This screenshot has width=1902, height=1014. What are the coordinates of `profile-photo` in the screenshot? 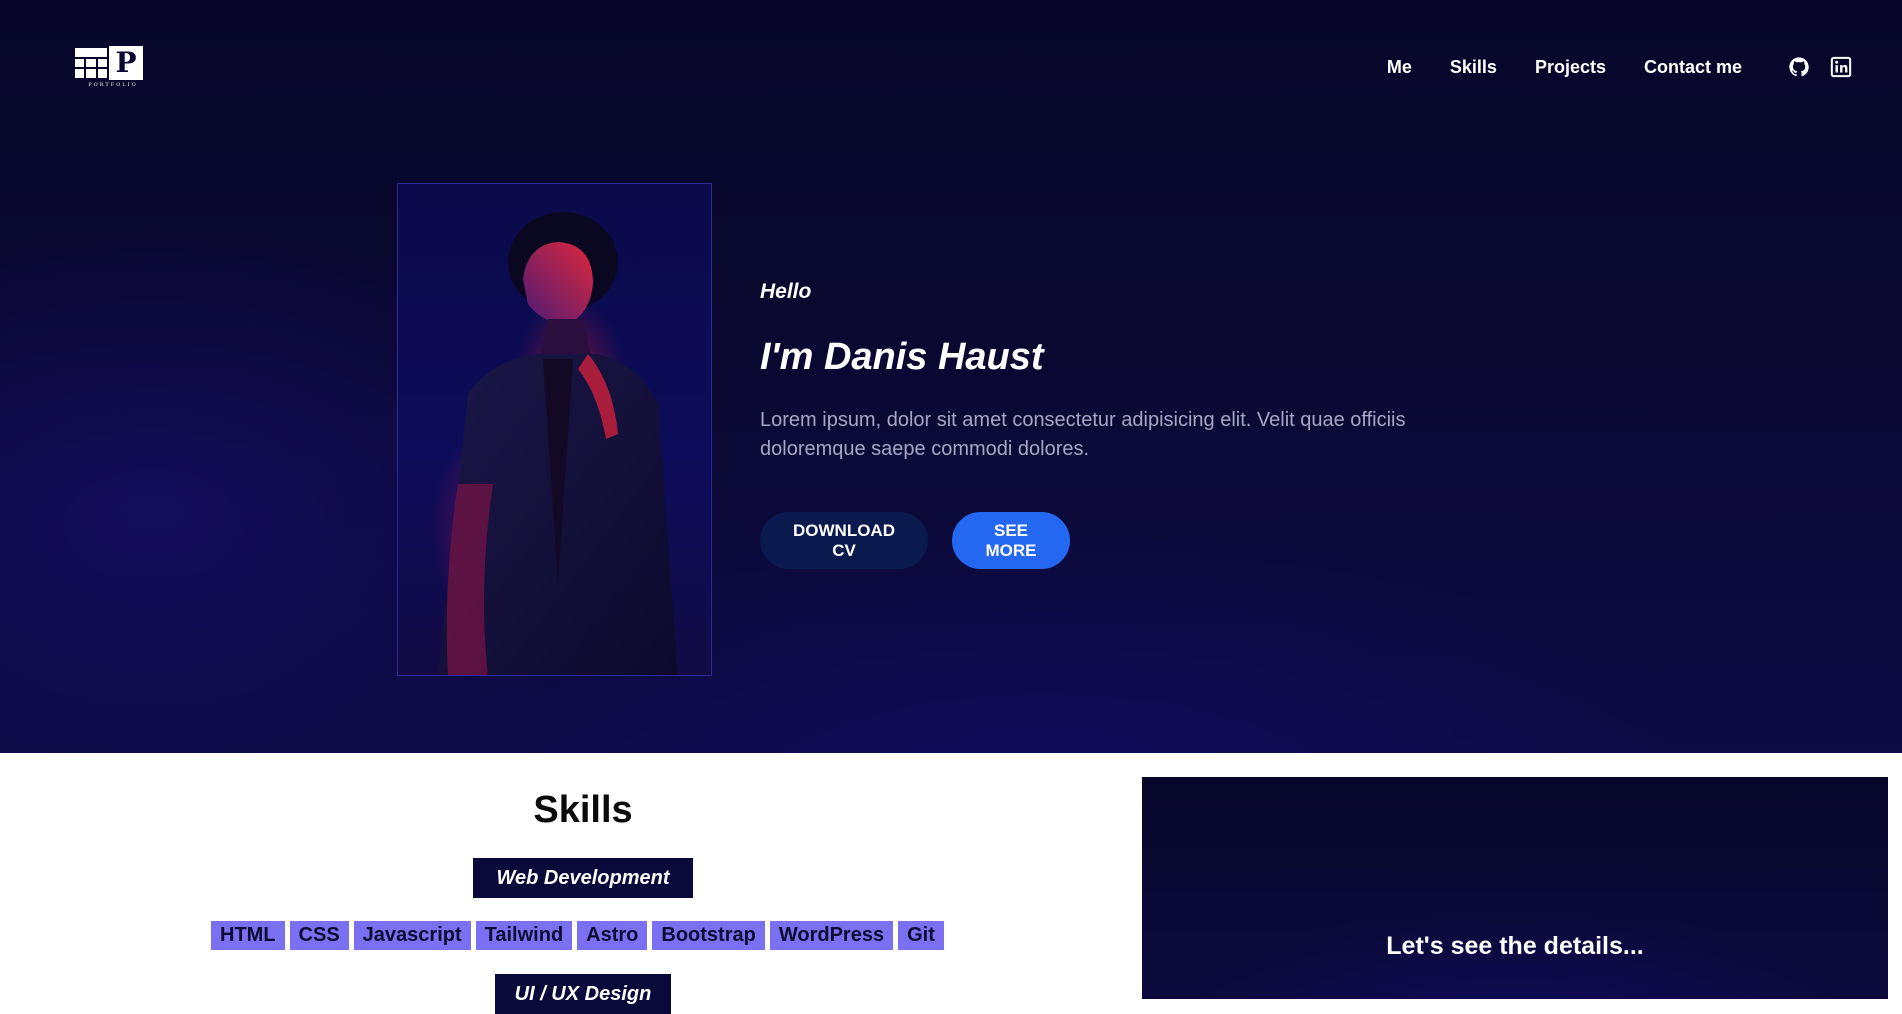 It's located at (554, 429).